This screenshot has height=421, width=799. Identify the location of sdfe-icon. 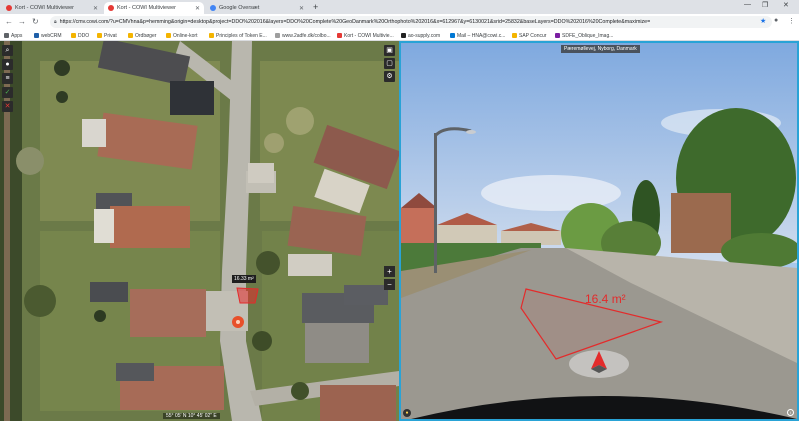
(557, 35).